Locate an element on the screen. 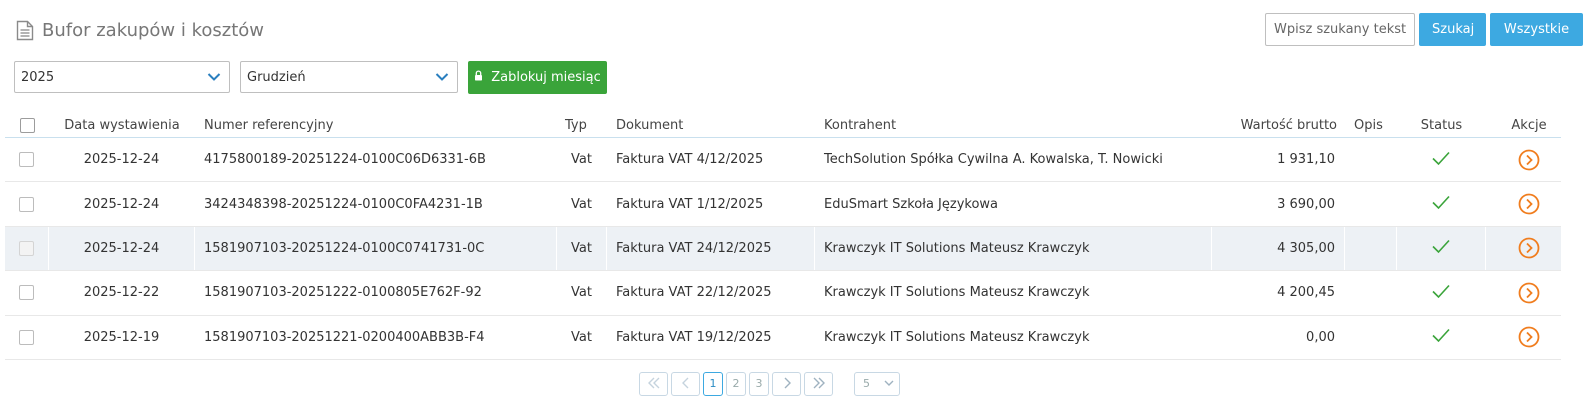  pagination: 1 2 3 5 is located at coordinates (769, 384).